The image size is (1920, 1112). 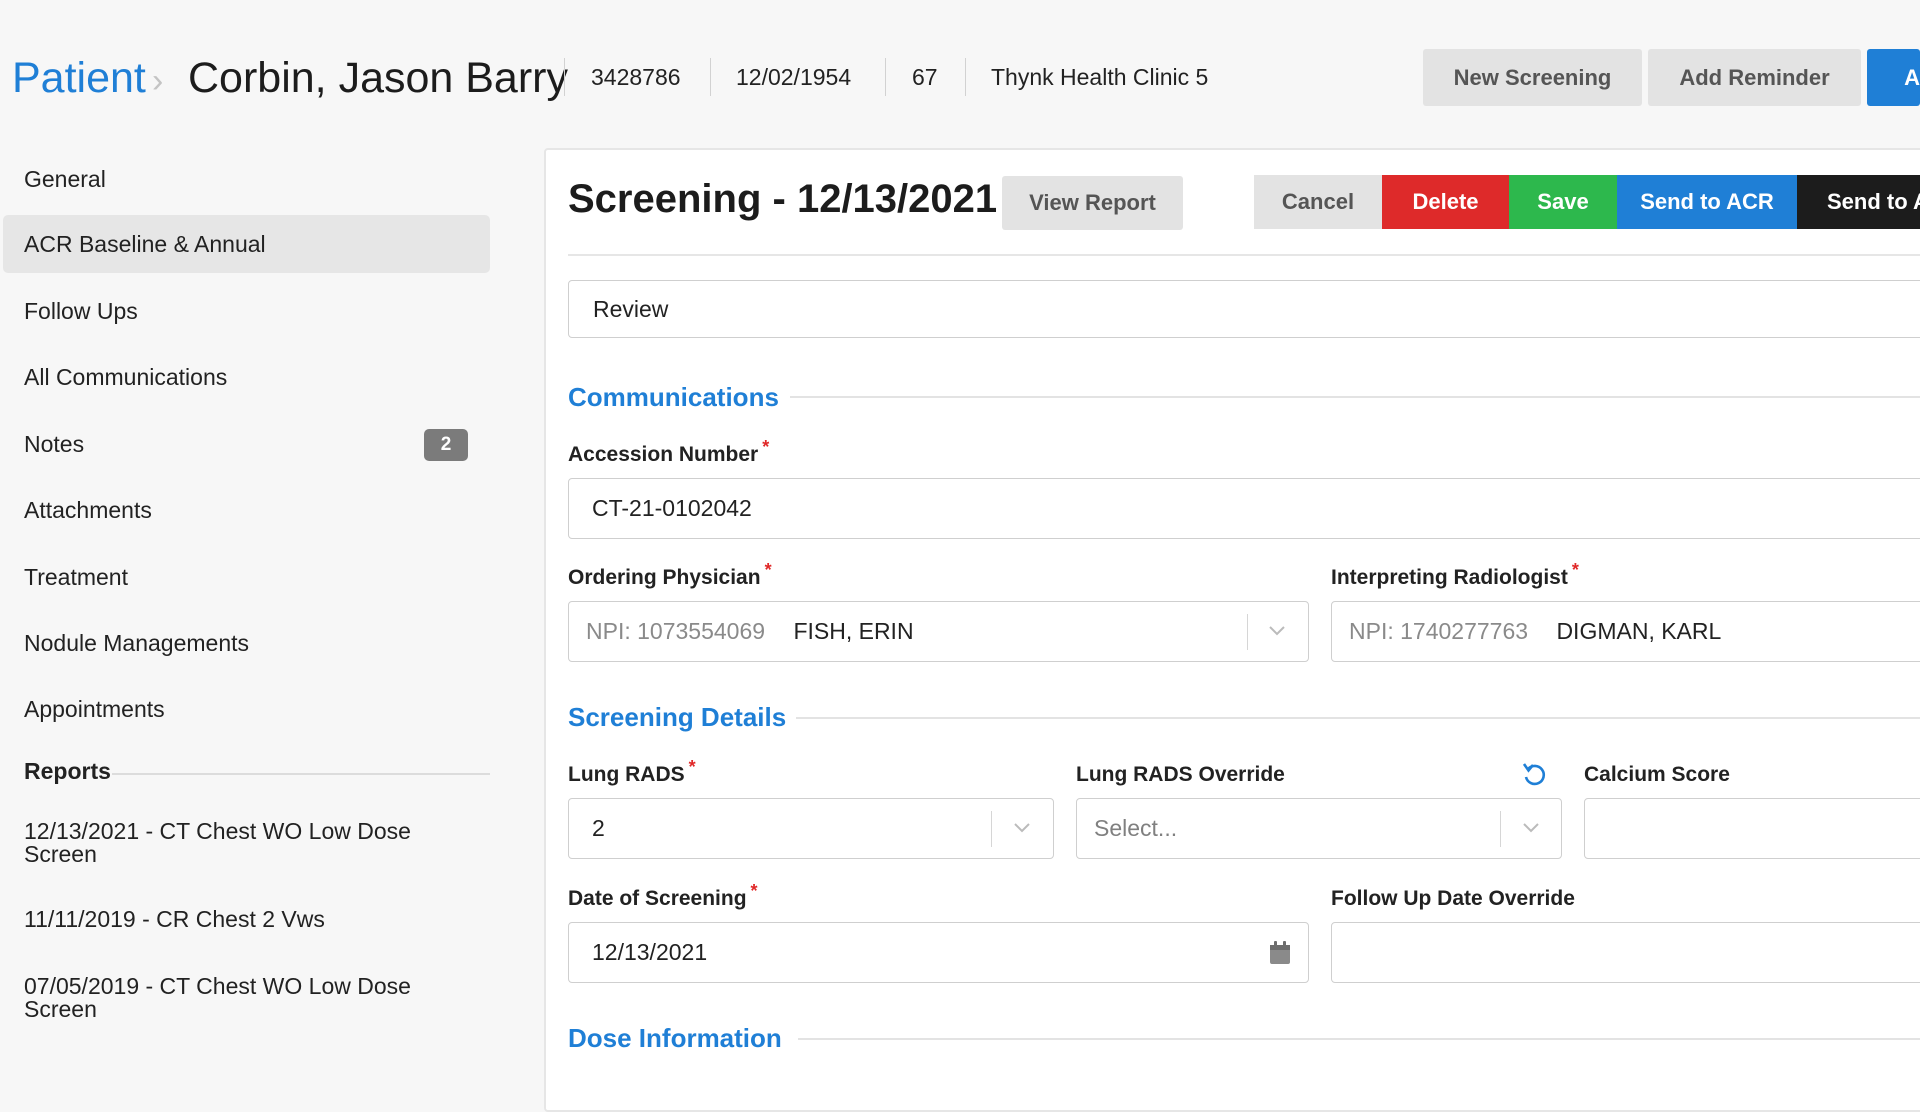 What do you see at coordinates (88, 510) in the screenshot?
I see `sidebar-item-label: Attachments` at bounding box center [88, 510].